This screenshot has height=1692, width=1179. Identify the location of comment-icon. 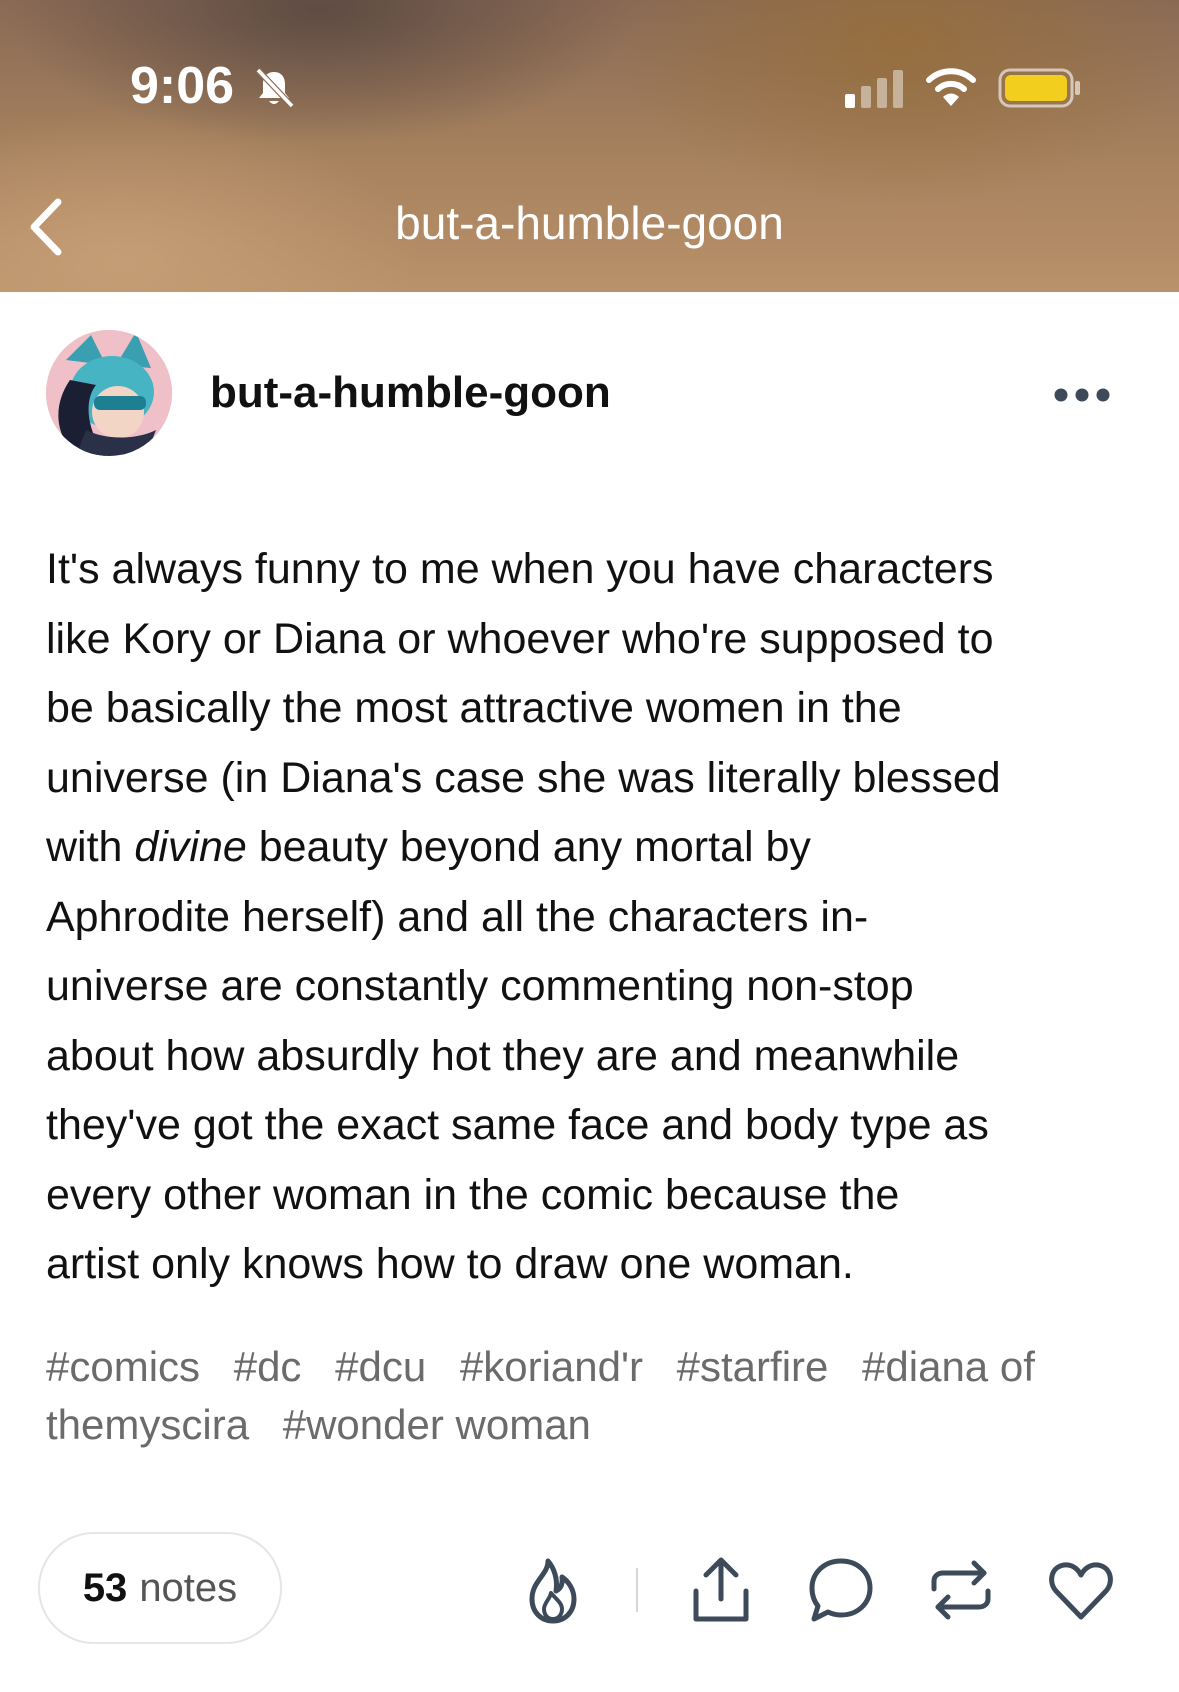
(841, 1590).